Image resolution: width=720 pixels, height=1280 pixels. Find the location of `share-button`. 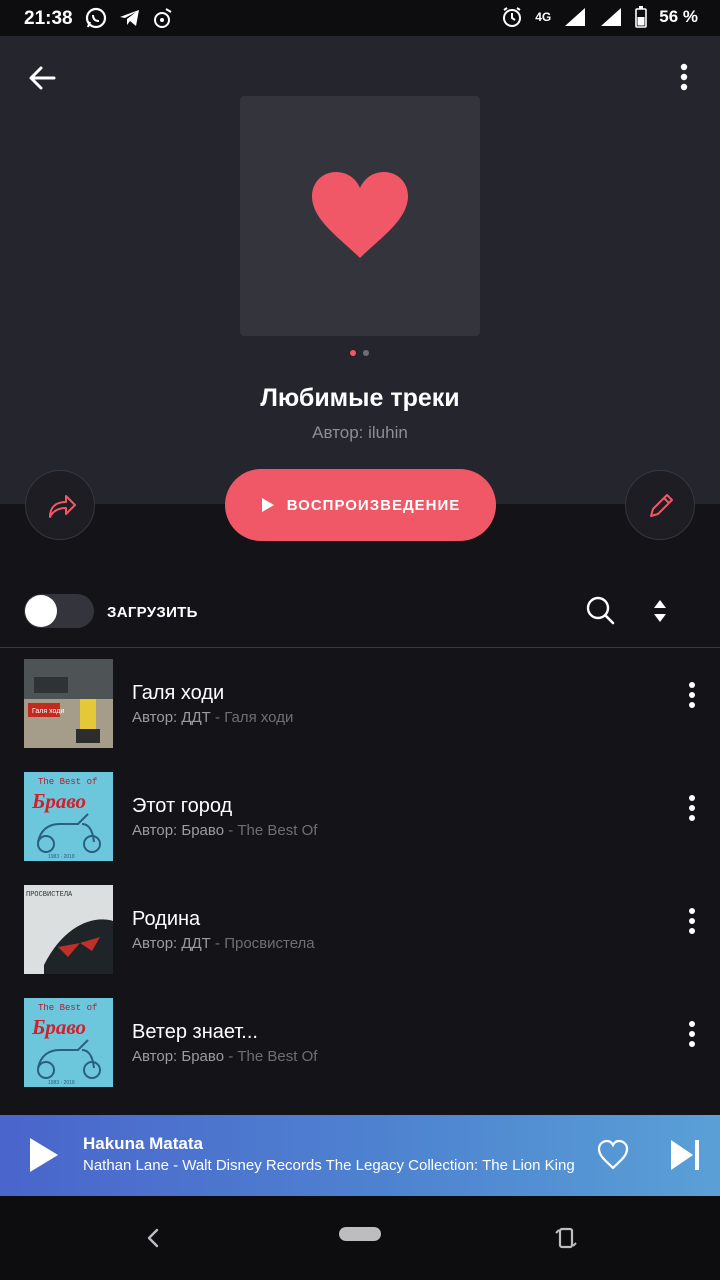

share-button is located at coordinates (60, 505).